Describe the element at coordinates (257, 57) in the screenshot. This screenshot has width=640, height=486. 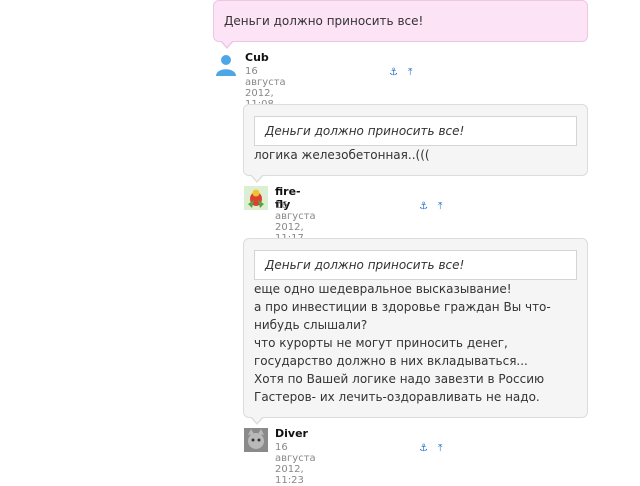
I see `author-name: Cub` at that location.